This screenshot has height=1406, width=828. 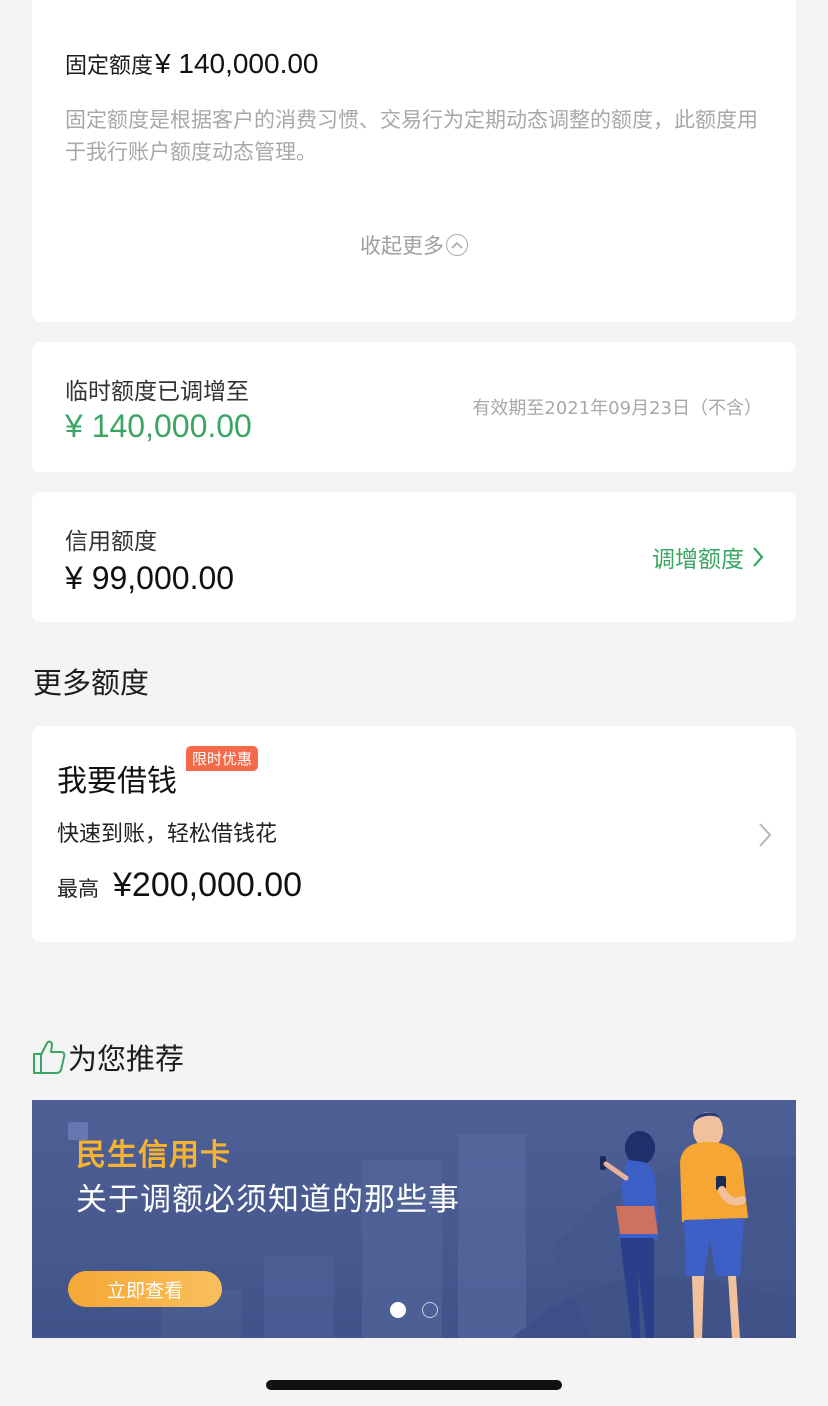 I want to click on limited-offer-badge: 限时优惠, so click(x=222, y=758).